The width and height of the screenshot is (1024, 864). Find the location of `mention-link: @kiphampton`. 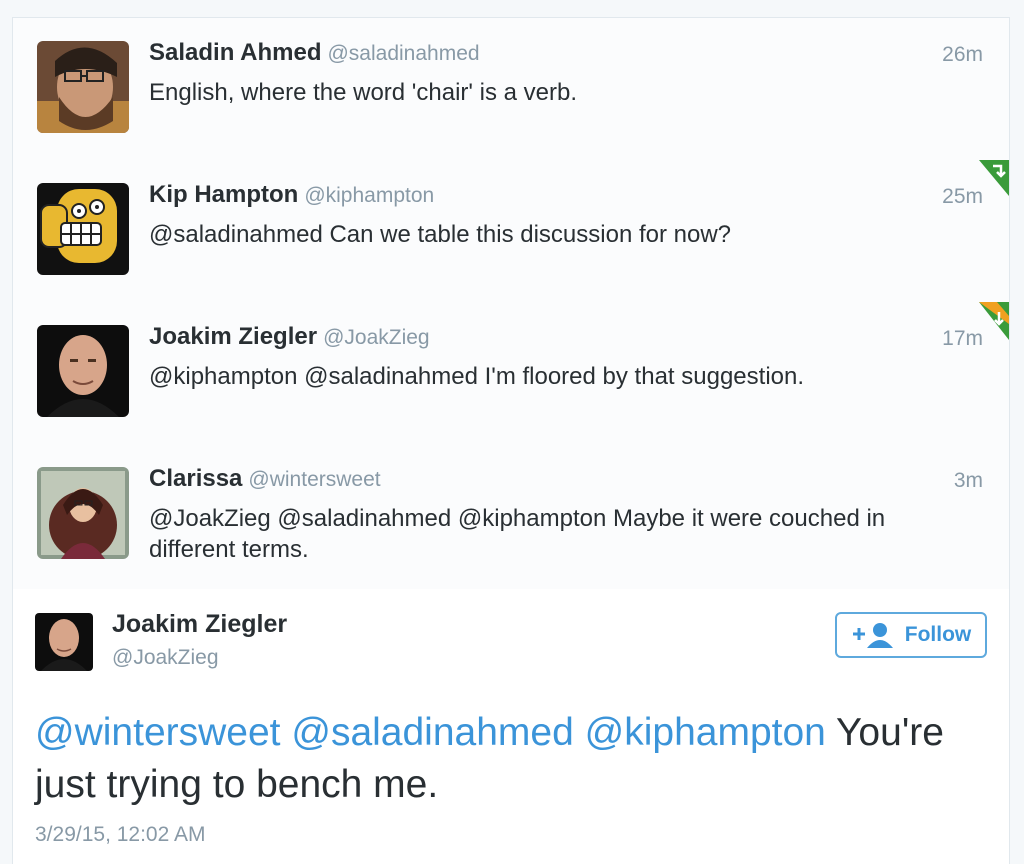

mention-link: @kiphampton is located at coordinates (705, 732).